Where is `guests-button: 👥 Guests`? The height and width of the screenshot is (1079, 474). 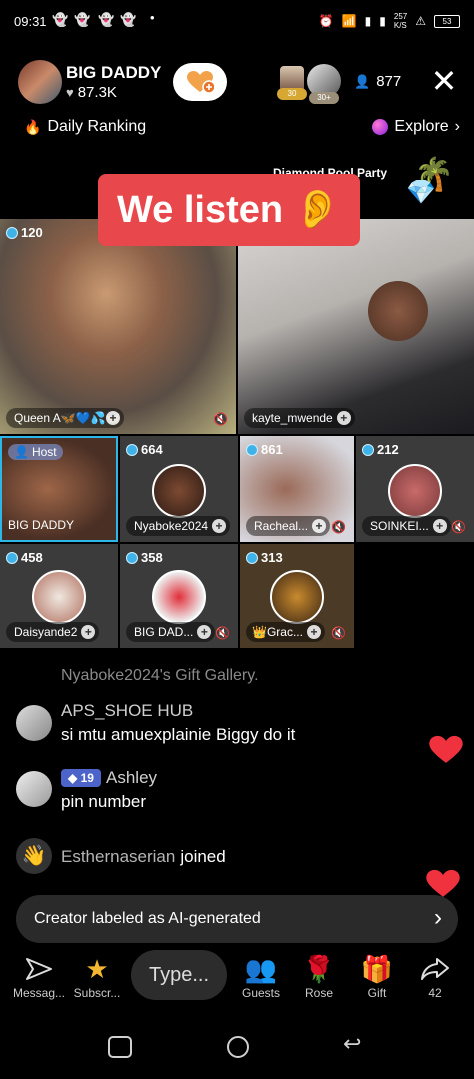
guests-button: 👥 Guests is located at coordinates (261, 976).